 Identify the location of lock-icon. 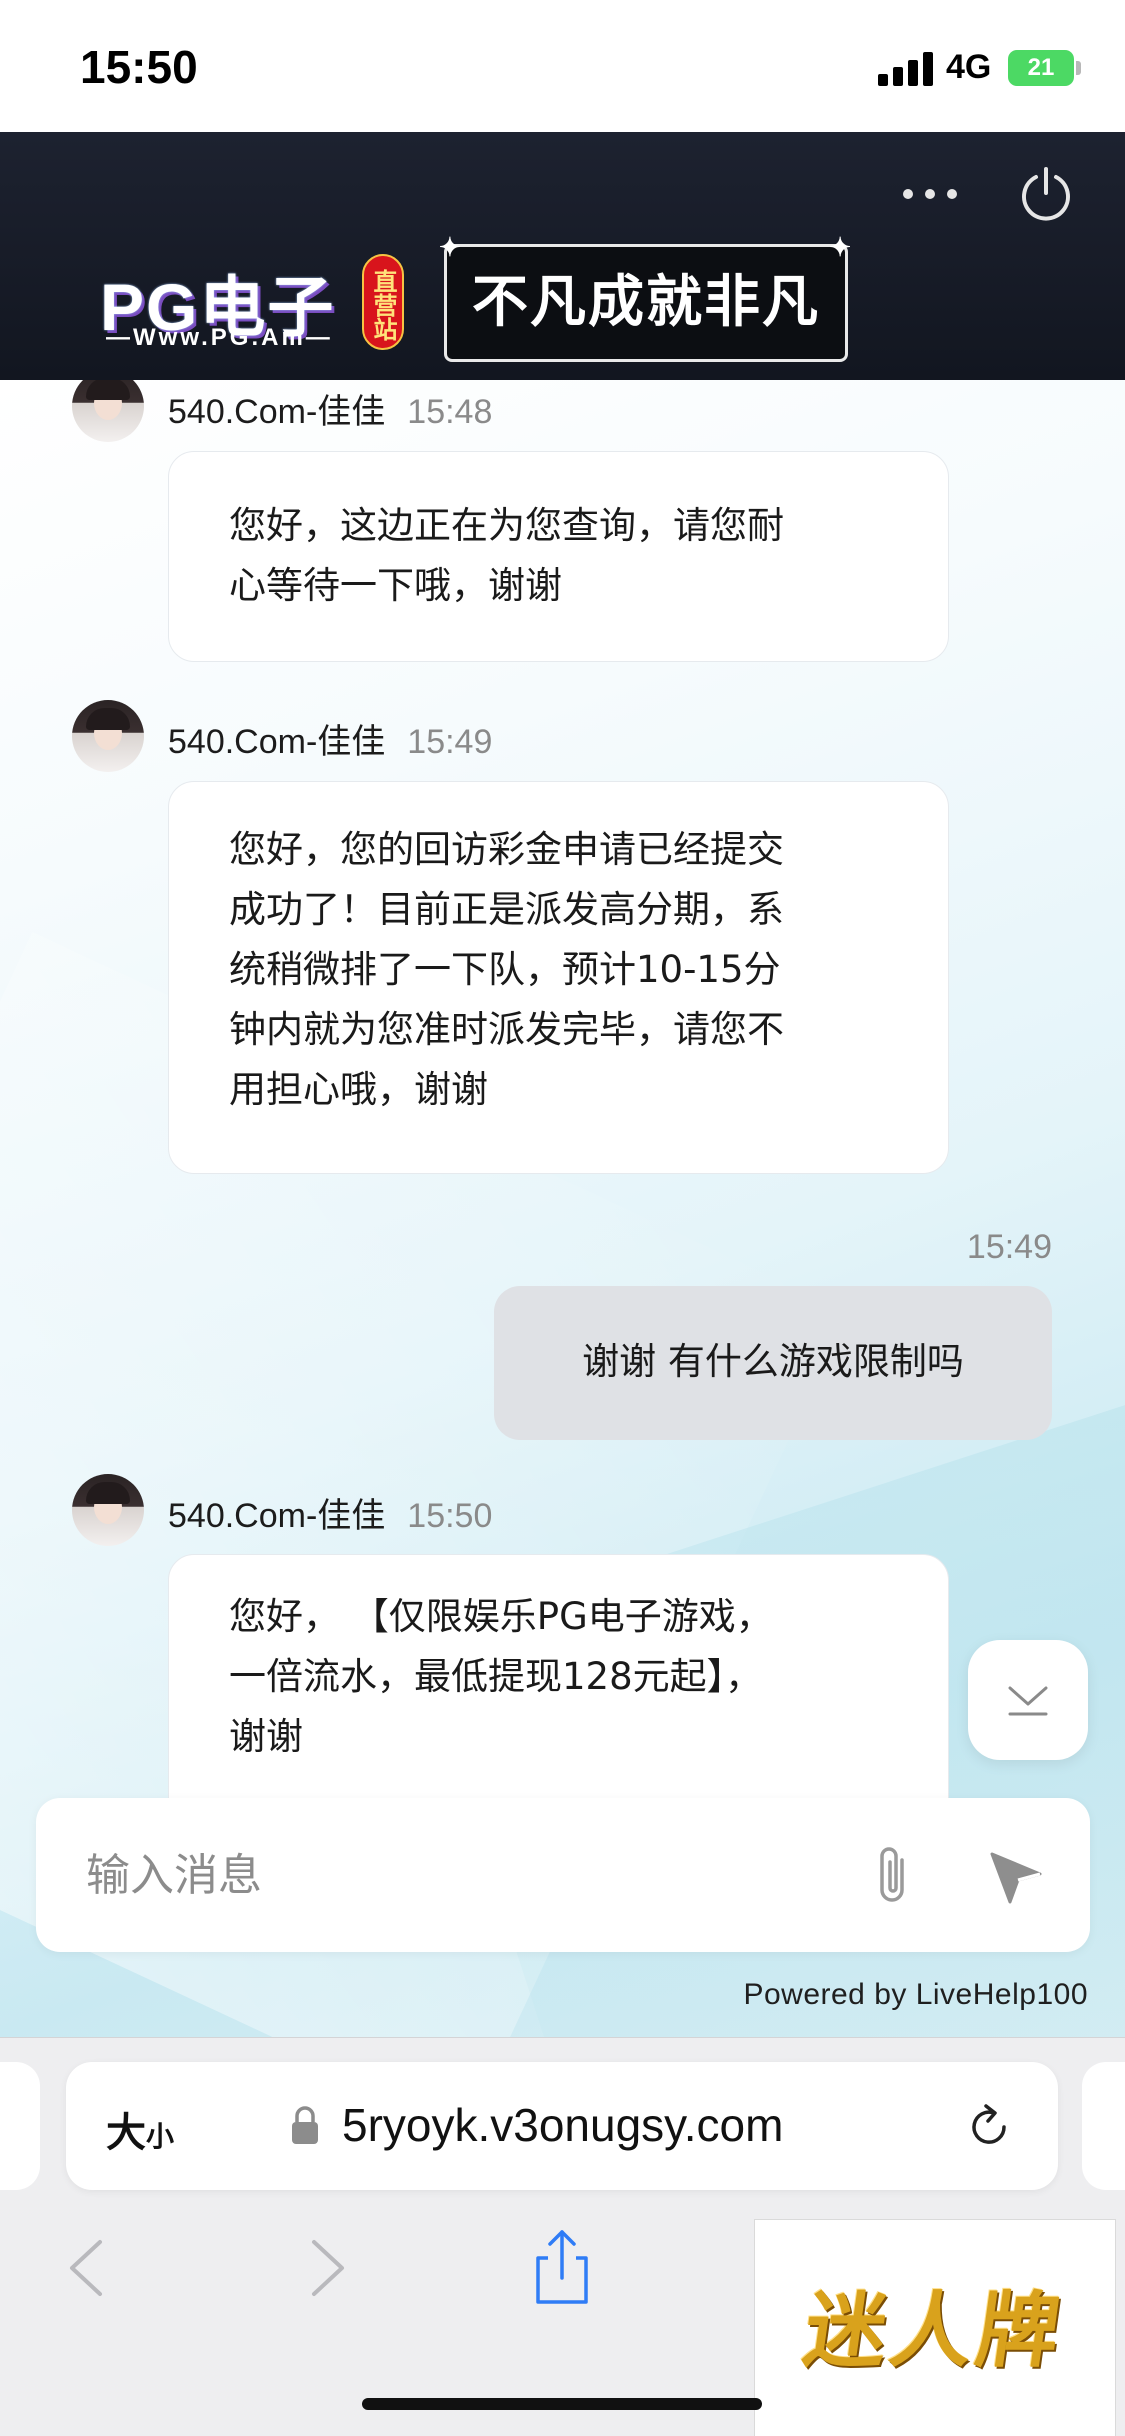
(305, 2125).